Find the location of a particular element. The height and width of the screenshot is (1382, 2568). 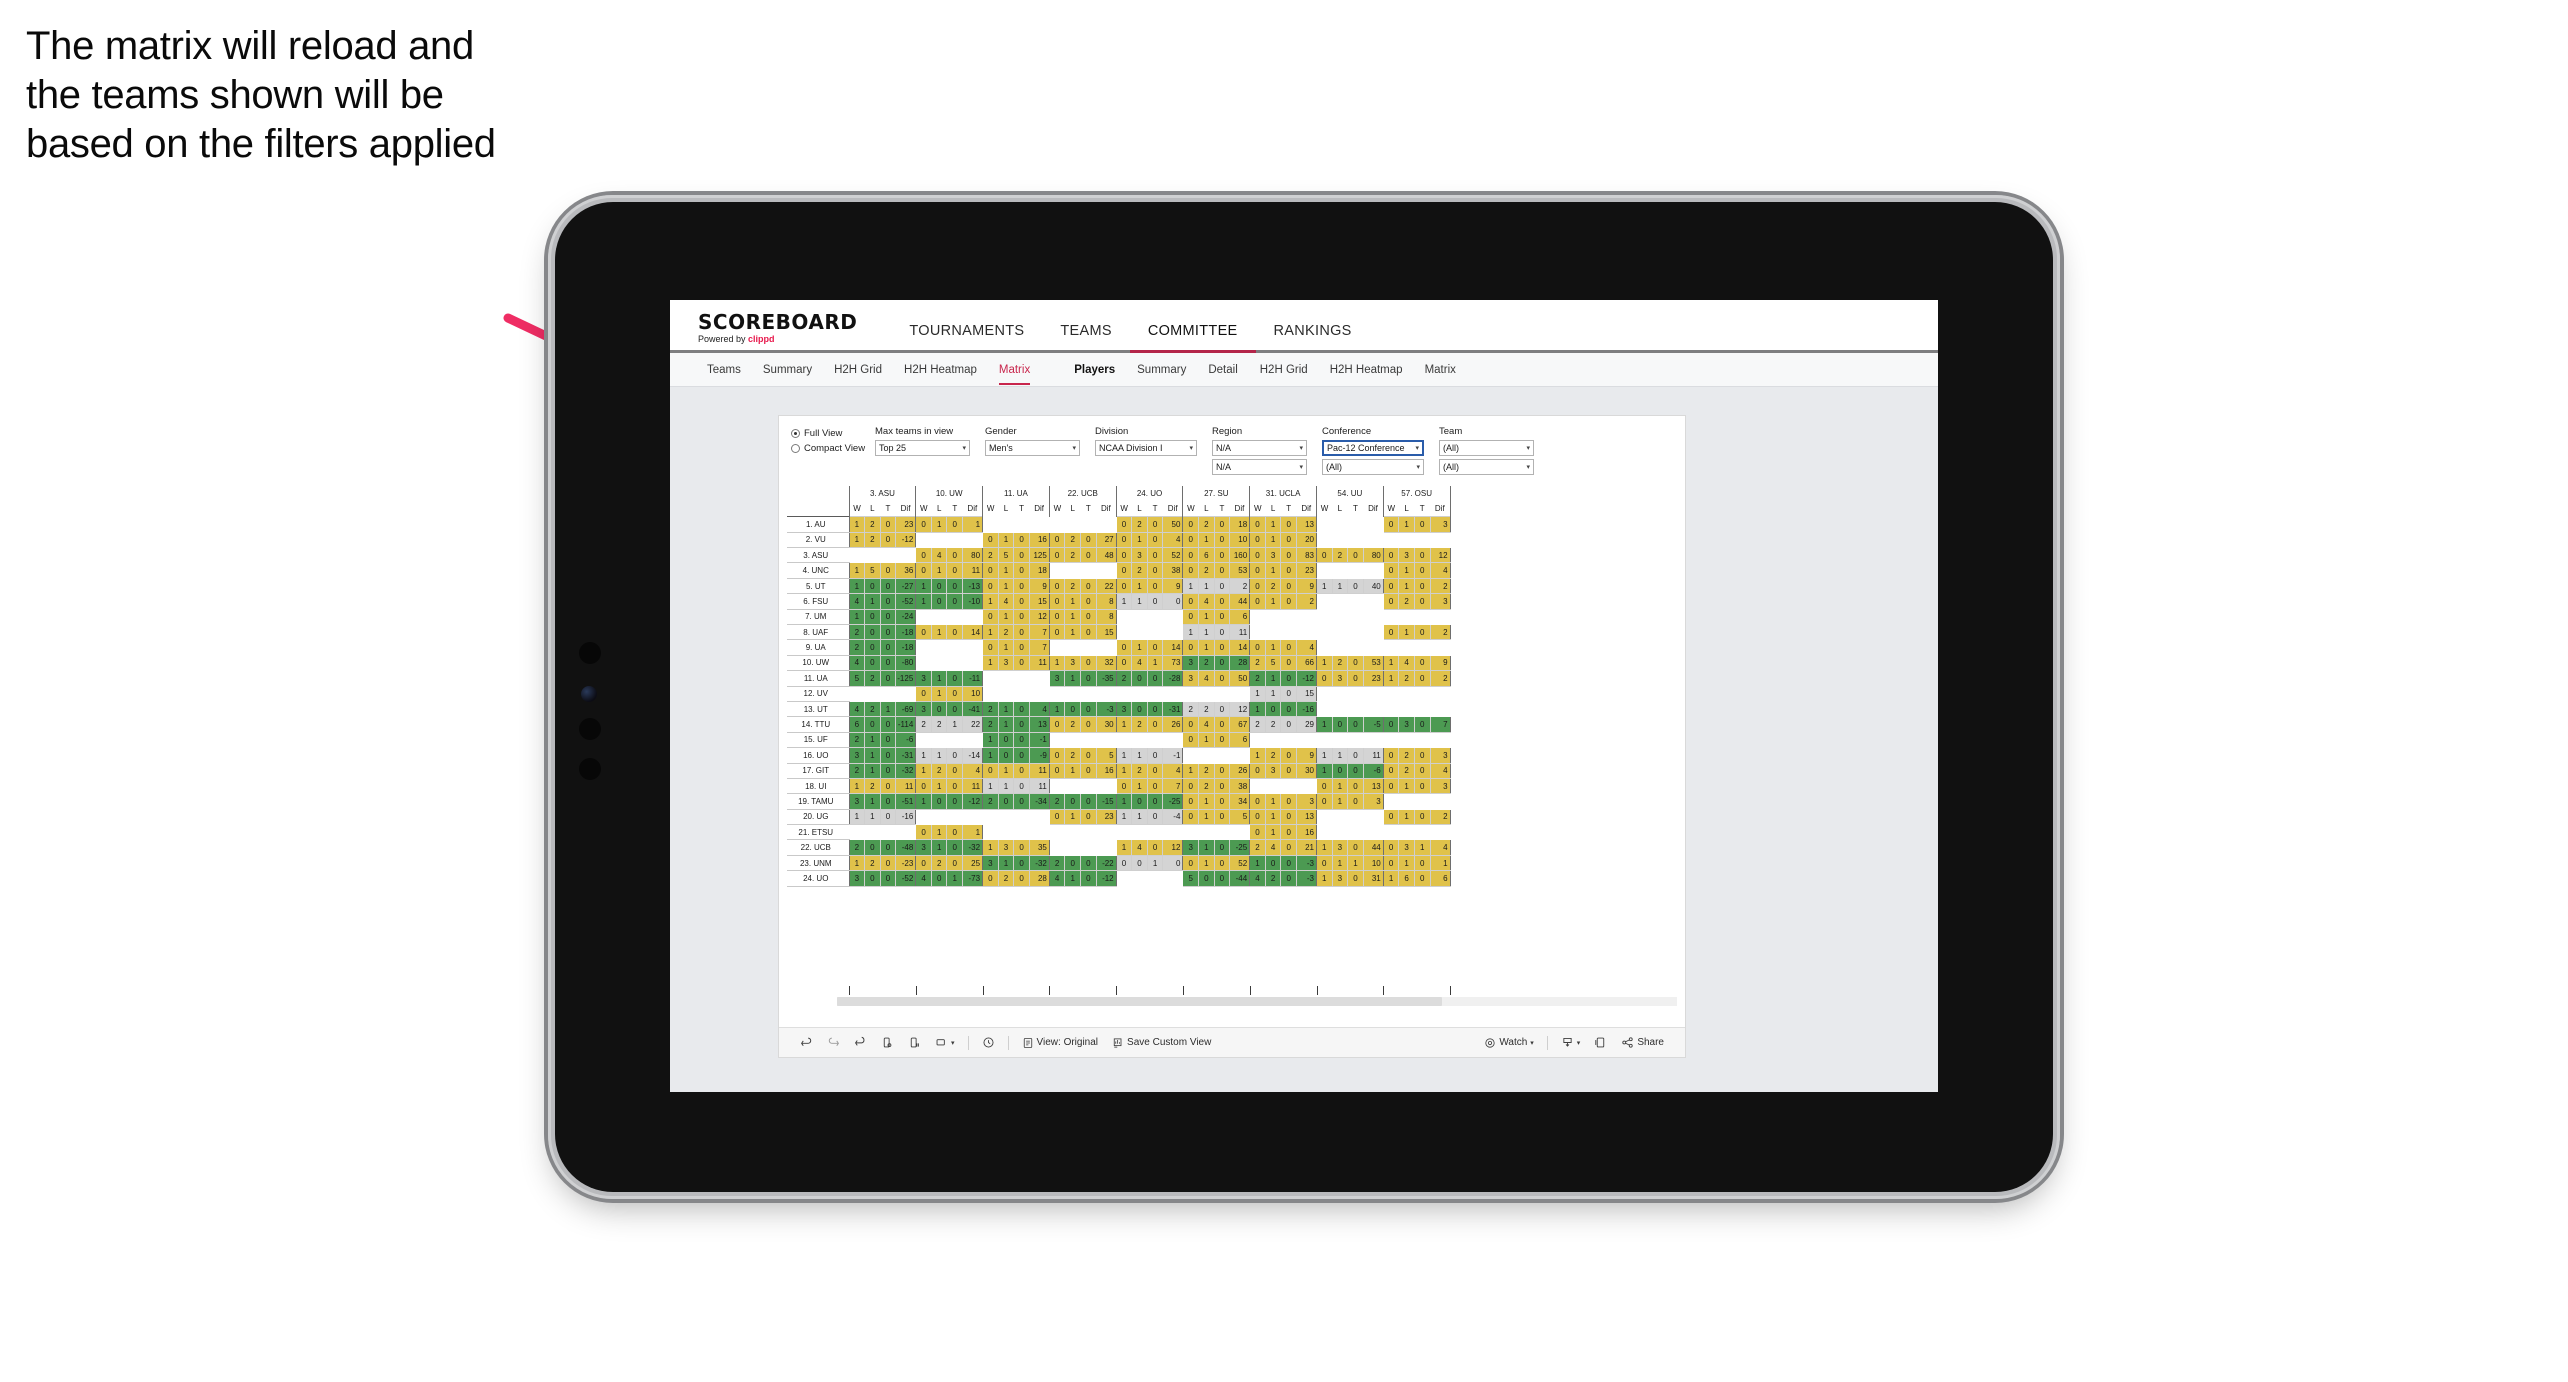

matrix-column-group-header: 27. SU is located at coordinates (1216, 494).